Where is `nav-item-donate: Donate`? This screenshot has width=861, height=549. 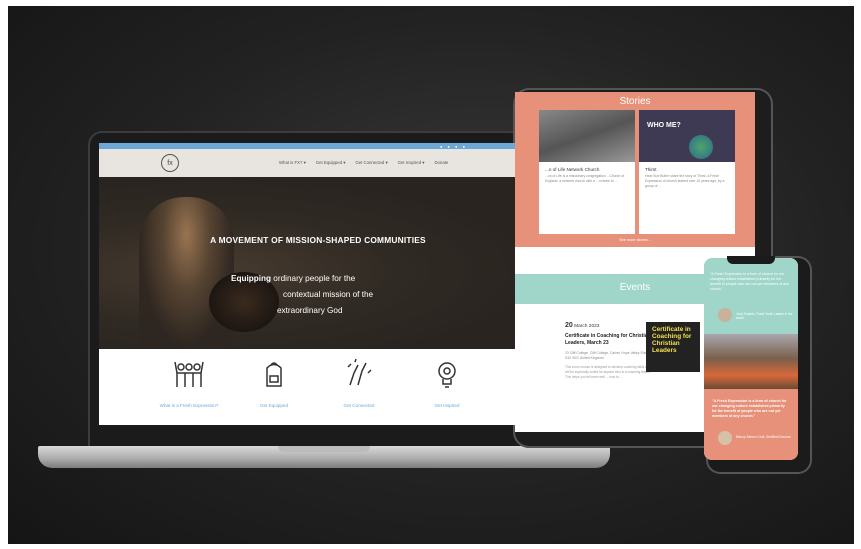 nav-item-donate: Donate is located at coordinates (441, 163).